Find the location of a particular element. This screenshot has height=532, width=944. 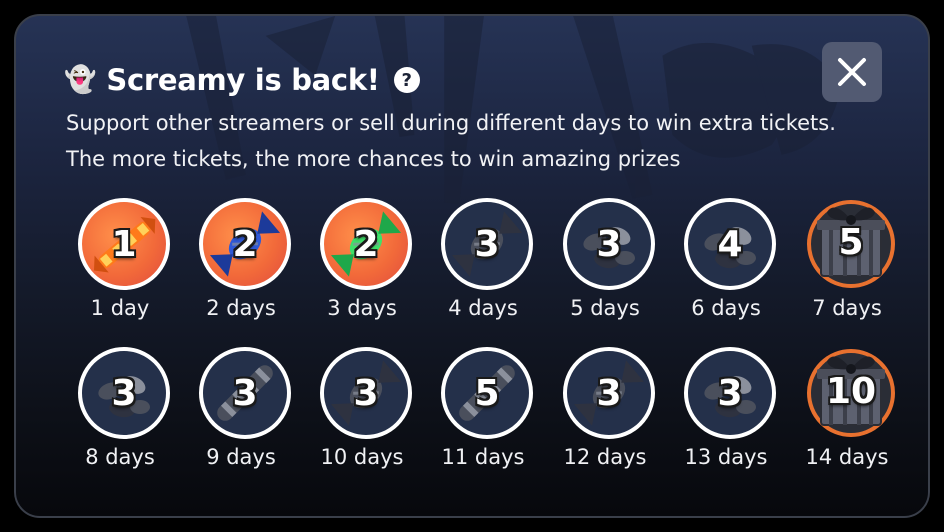

reward-day-label: 11 days is located at coordinates (483, 457).